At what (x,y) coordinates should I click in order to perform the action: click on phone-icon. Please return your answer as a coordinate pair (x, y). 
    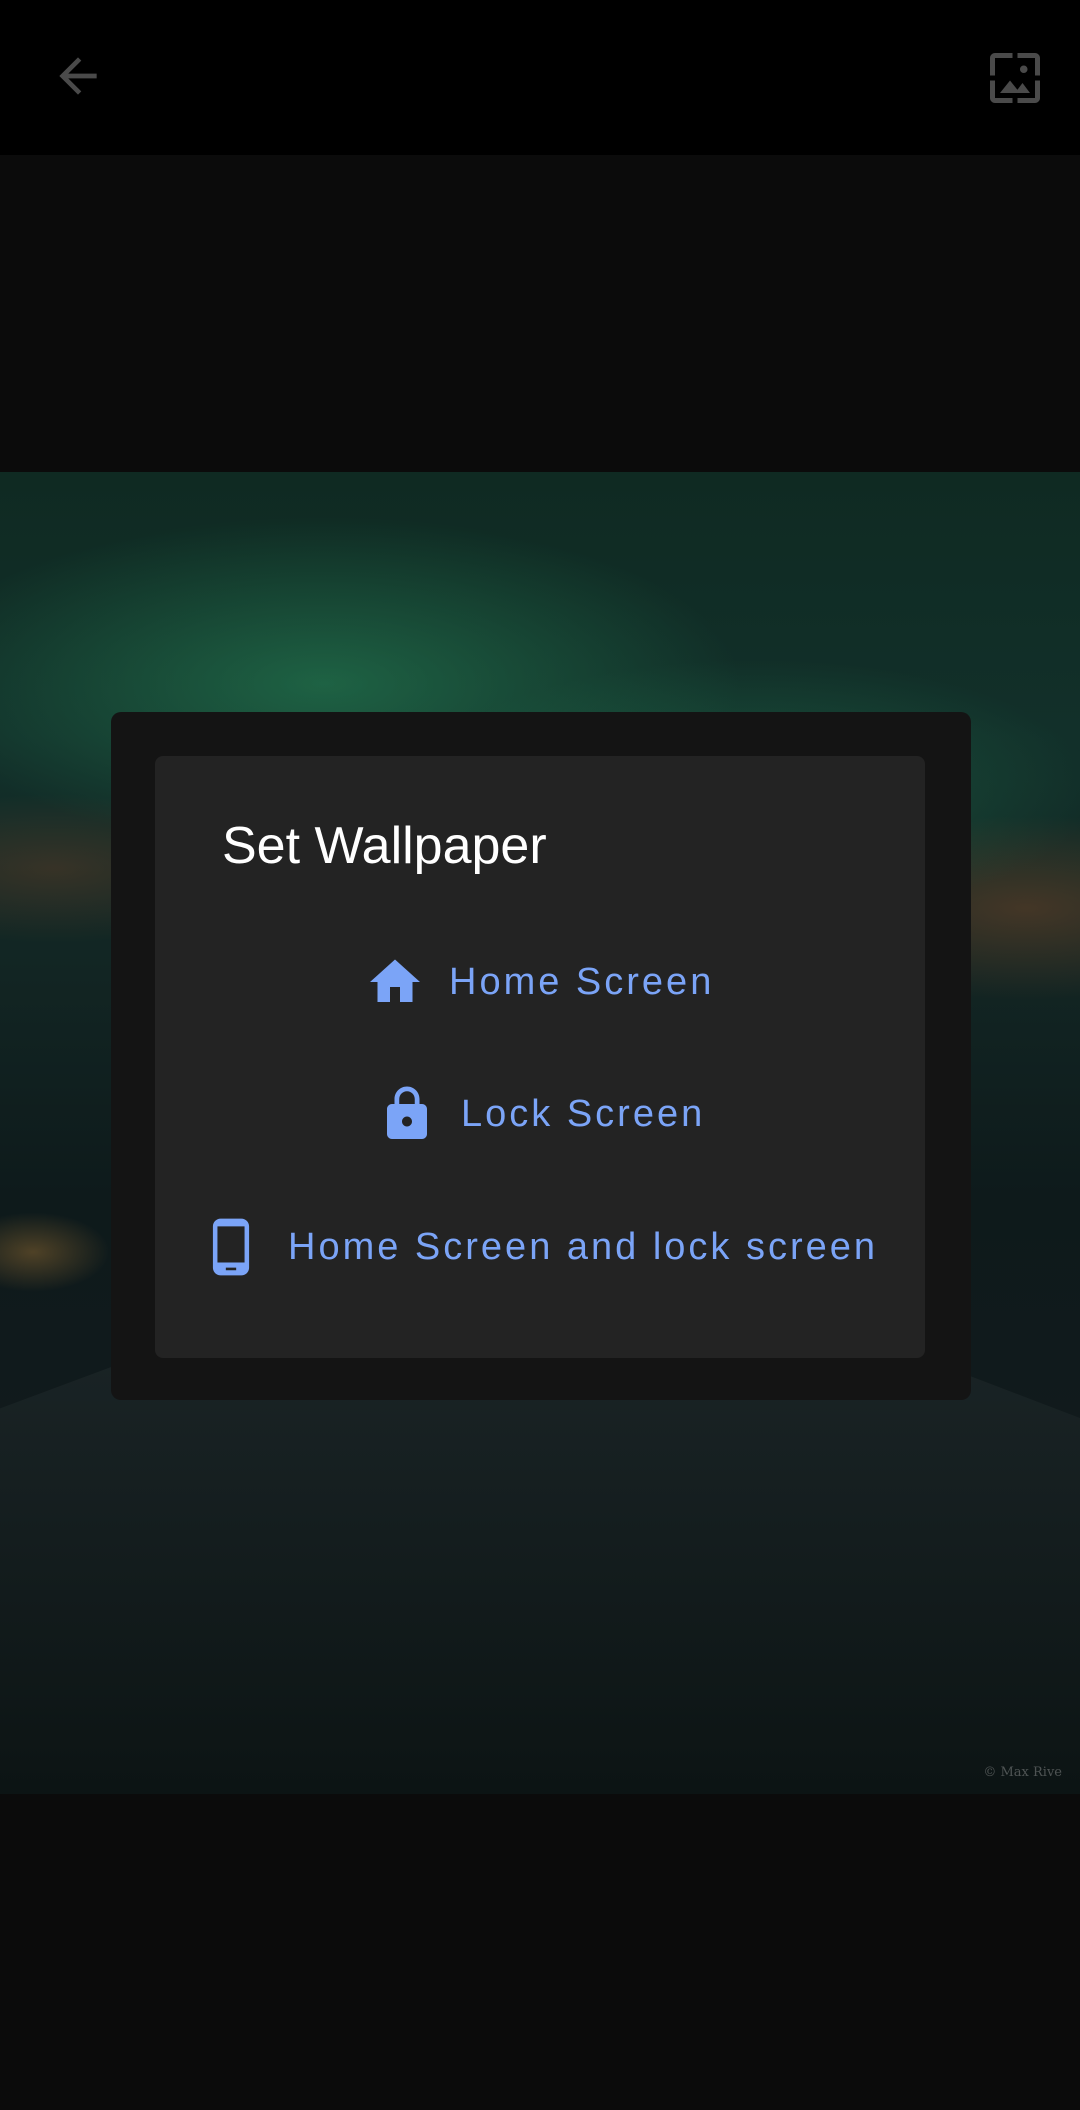
    Looking at the image, I should click on (231, 1247).